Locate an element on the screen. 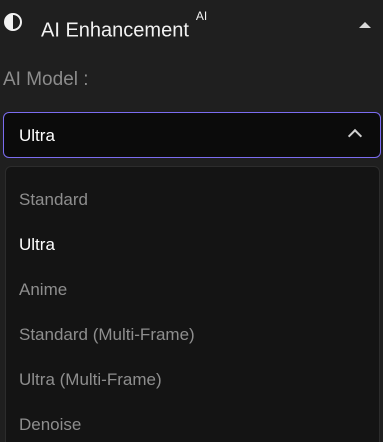  option-ultra-multi-frame: Ultra (Multi-Frame) is located at coordinates (90, 380).